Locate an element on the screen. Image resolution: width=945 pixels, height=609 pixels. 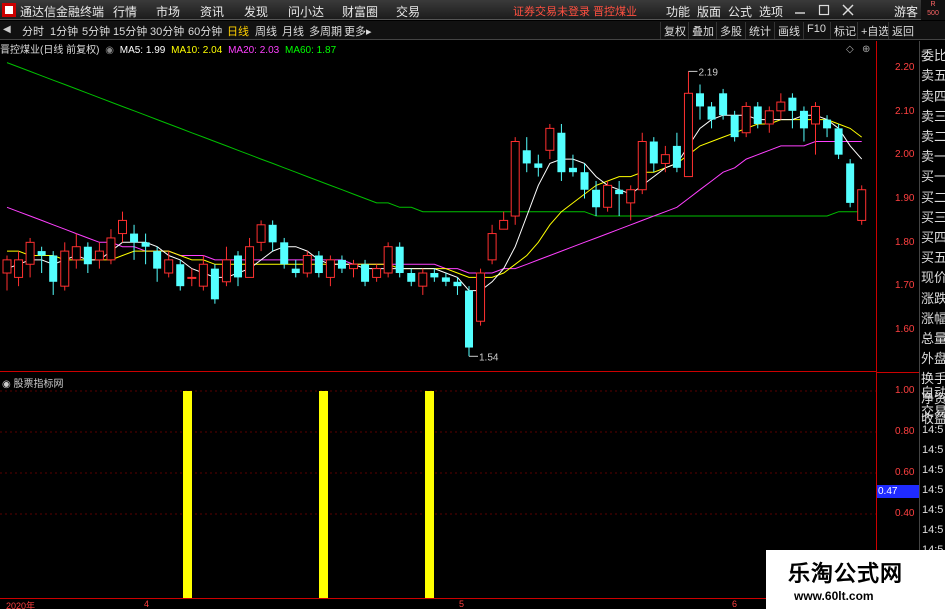
side-label: 总量 is located at coordinates (933, 338).